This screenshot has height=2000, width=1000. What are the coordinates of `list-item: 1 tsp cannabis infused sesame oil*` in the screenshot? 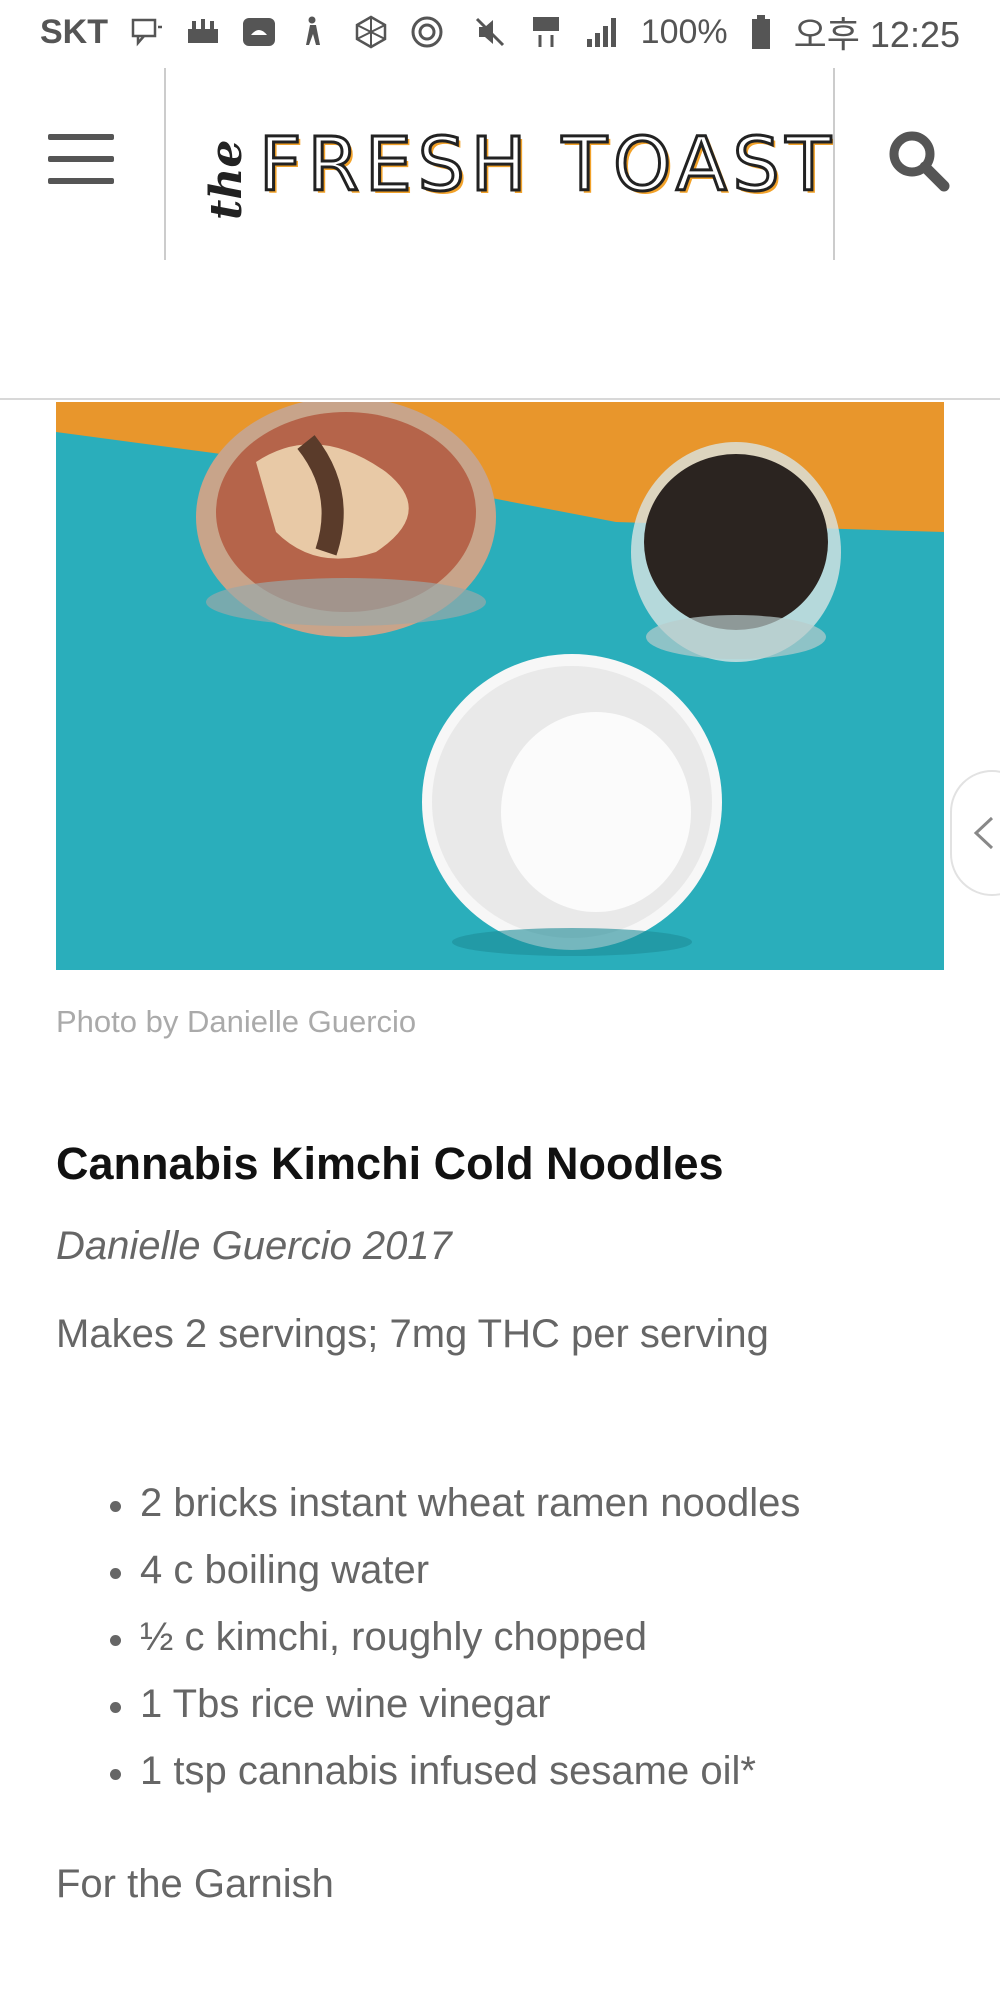 It's located at (455, 1777).